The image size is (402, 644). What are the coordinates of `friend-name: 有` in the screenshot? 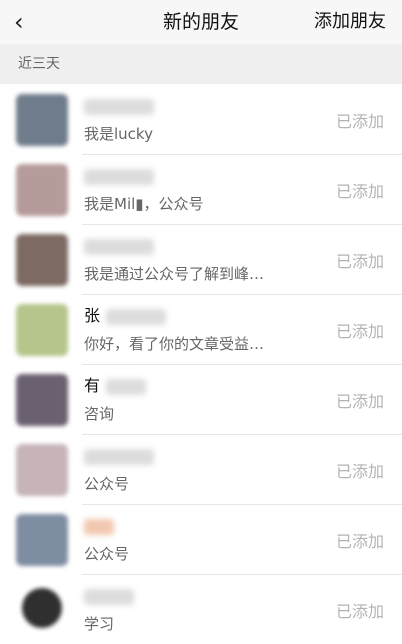 It's located at (115, 386).